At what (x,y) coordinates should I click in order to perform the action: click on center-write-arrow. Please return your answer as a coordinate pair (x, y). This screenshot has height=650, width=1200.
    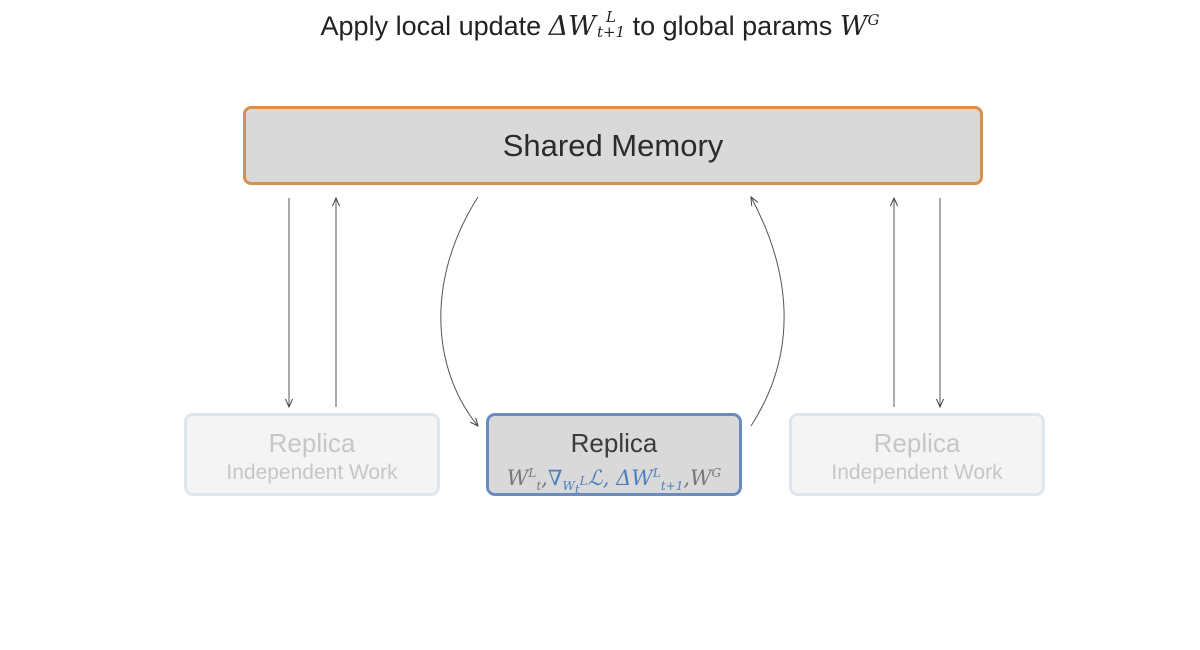
    Looking at the image, I should click on (768, 312).